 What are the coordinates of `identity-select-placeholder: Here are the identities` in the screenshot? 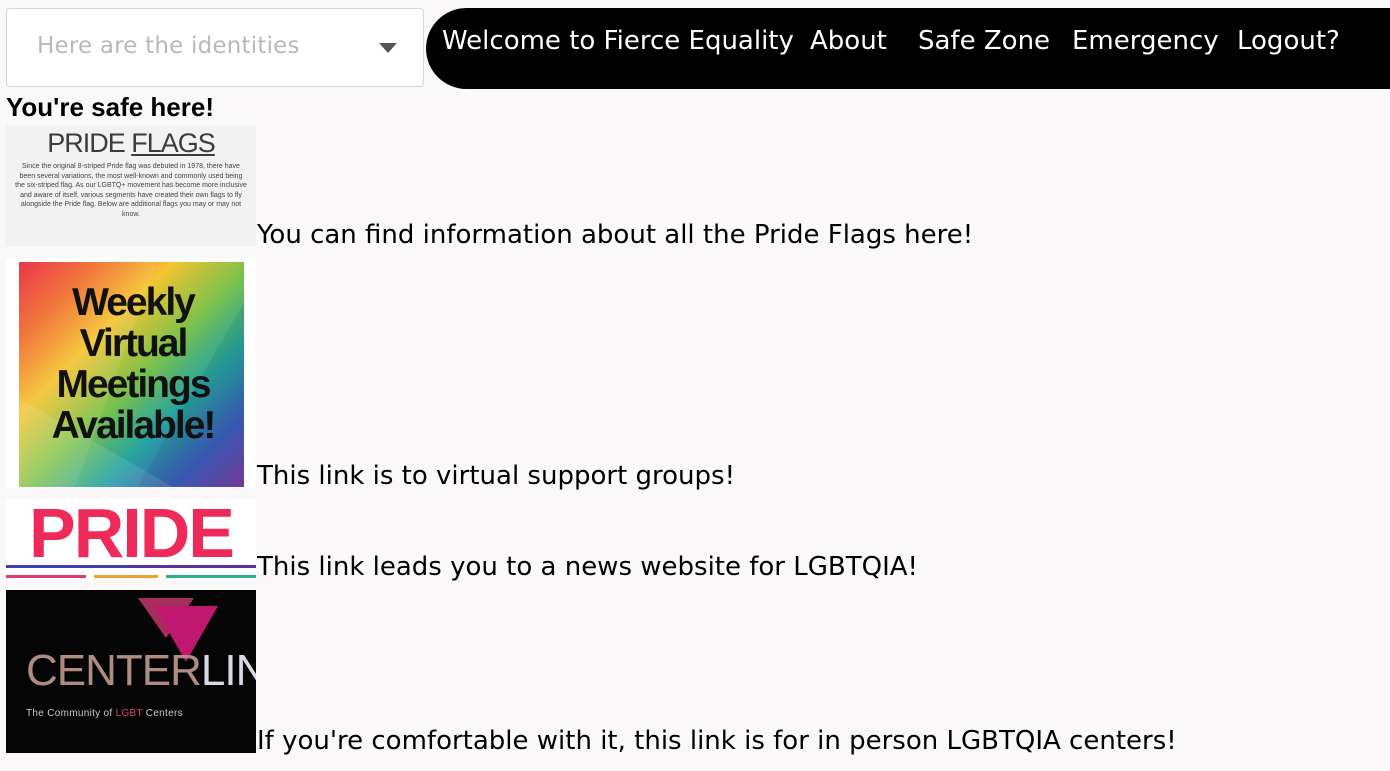 It's located at (168, 46).